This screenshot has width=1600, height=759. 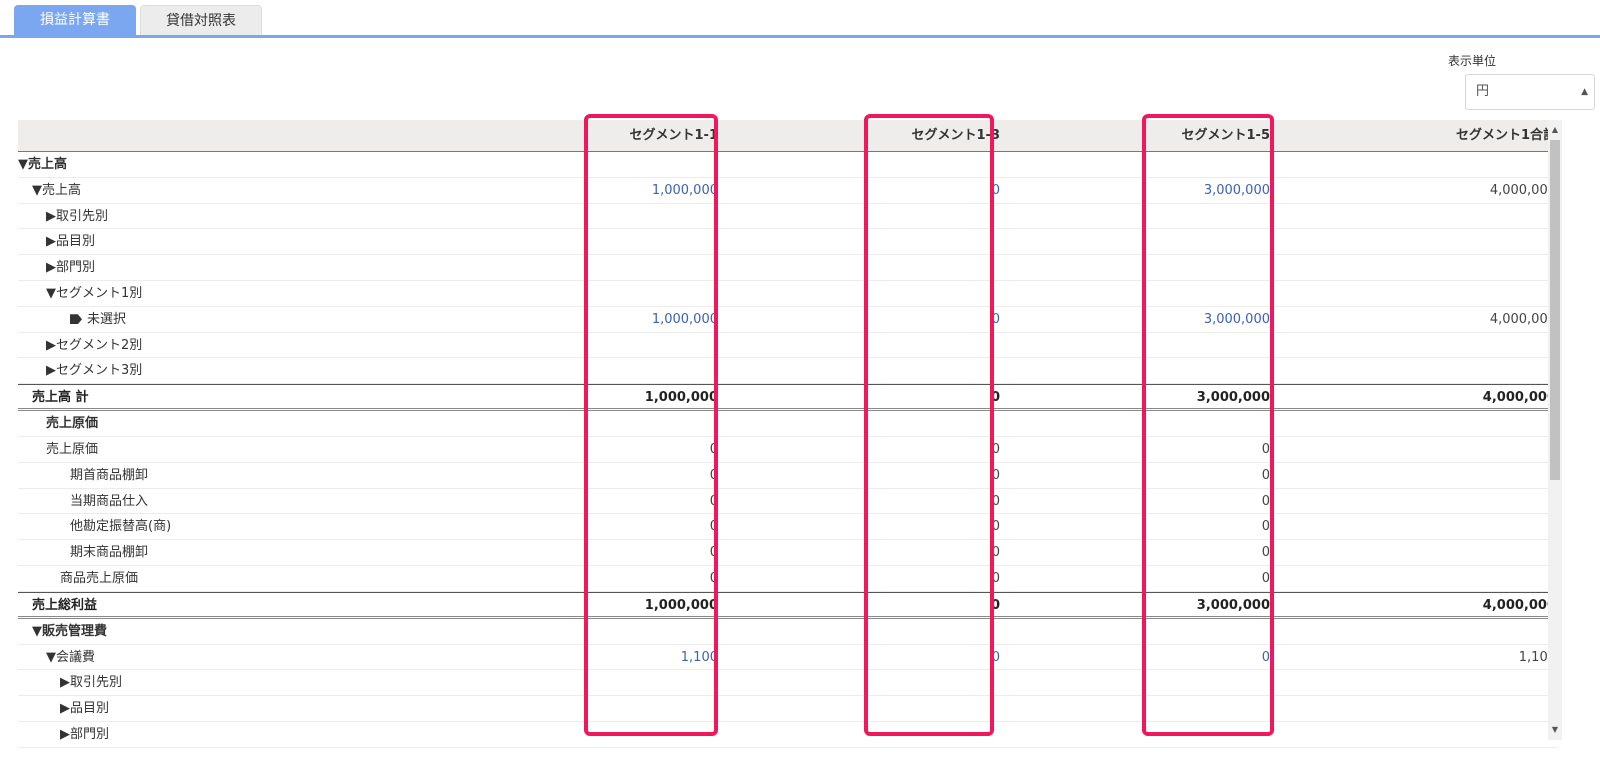 What do you see at coordinates (788, 346) in the screenshot?
I see `table-row: ▶セグメント2別` at bounding box center [788, 346].